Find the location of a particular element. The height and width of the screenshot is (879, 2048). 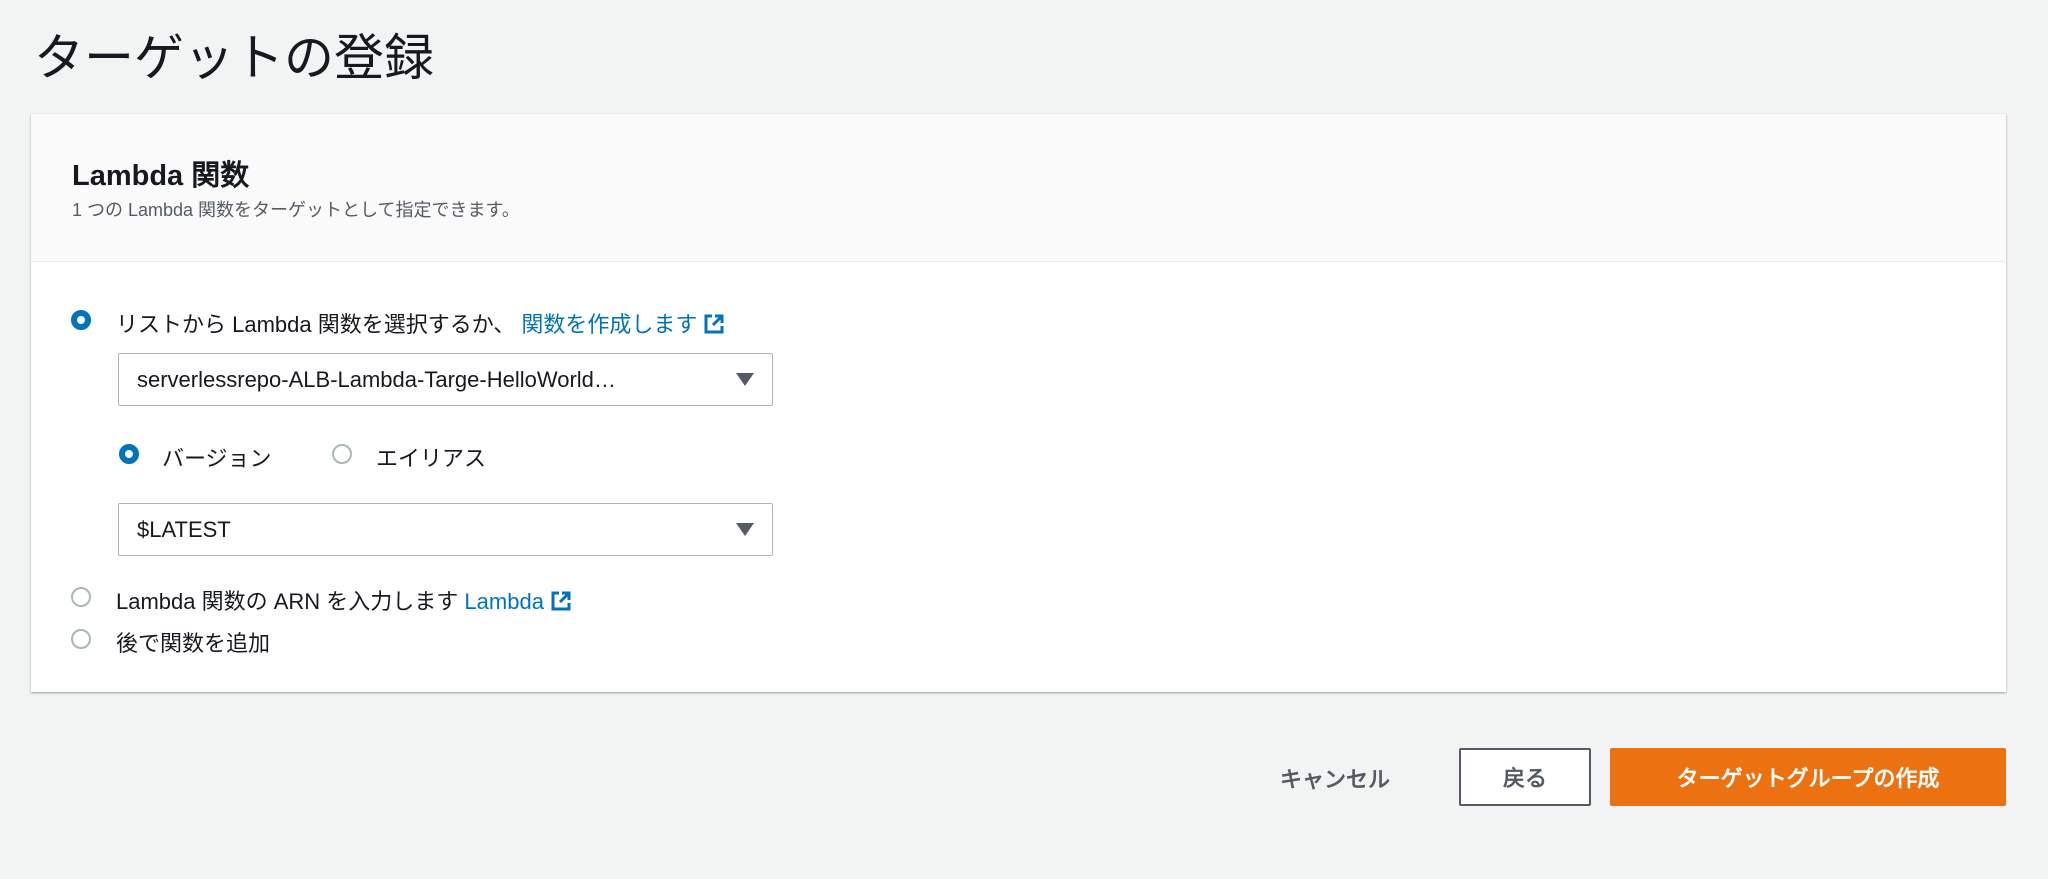

cancel-button: キャンセル is located at coordinates (1335, 778).